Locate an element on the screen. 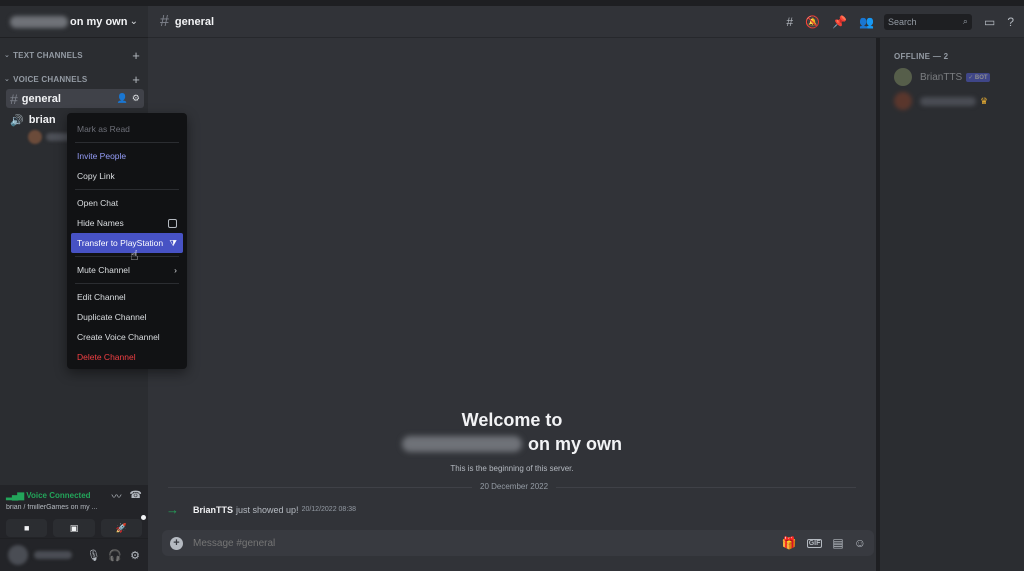 The image size is (1024, 571). notification-dot is located at coordinates (143, 517).